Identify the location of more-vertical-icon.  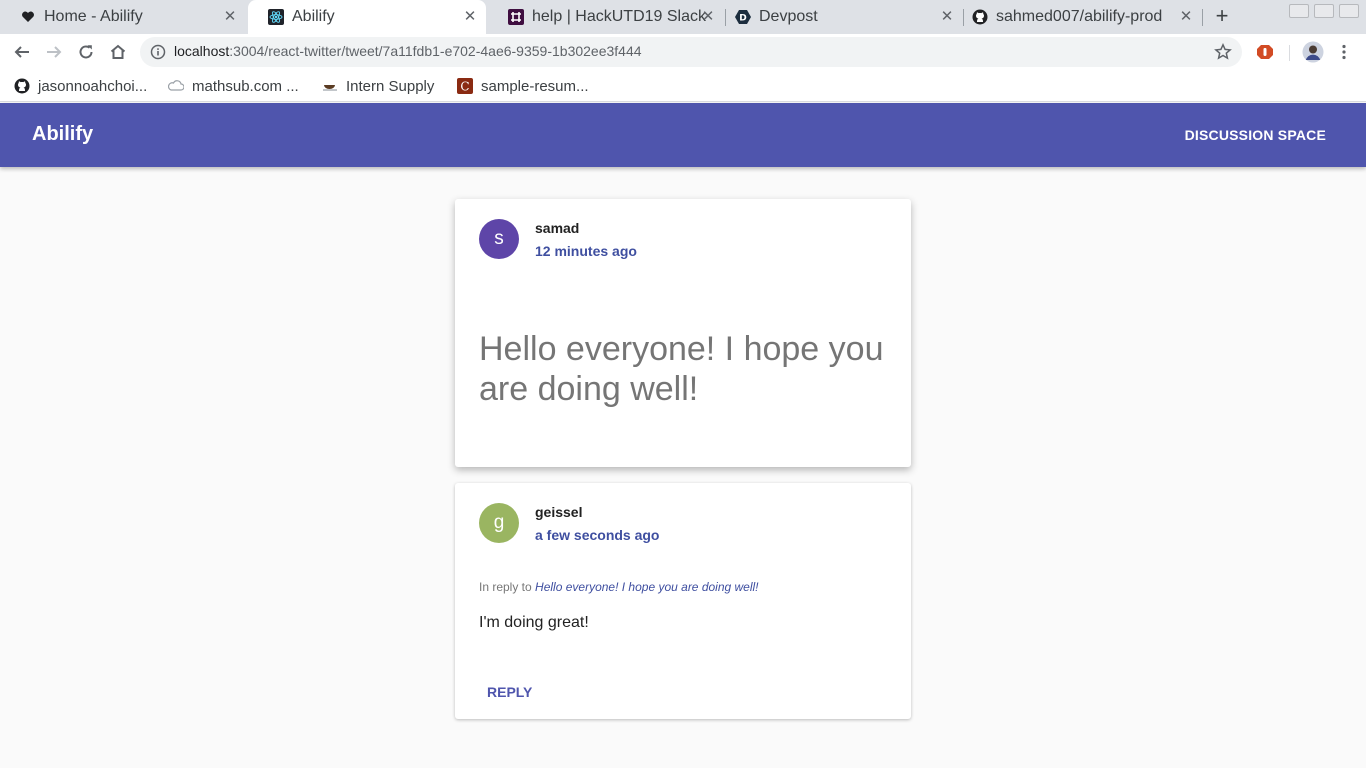
(1344, 52).